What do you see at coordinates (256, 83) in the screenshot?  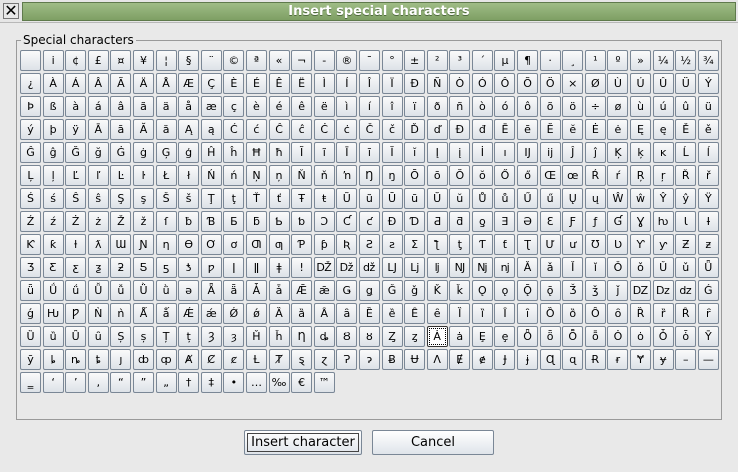 I see `char-button: É` at bounding box center [256, 83].